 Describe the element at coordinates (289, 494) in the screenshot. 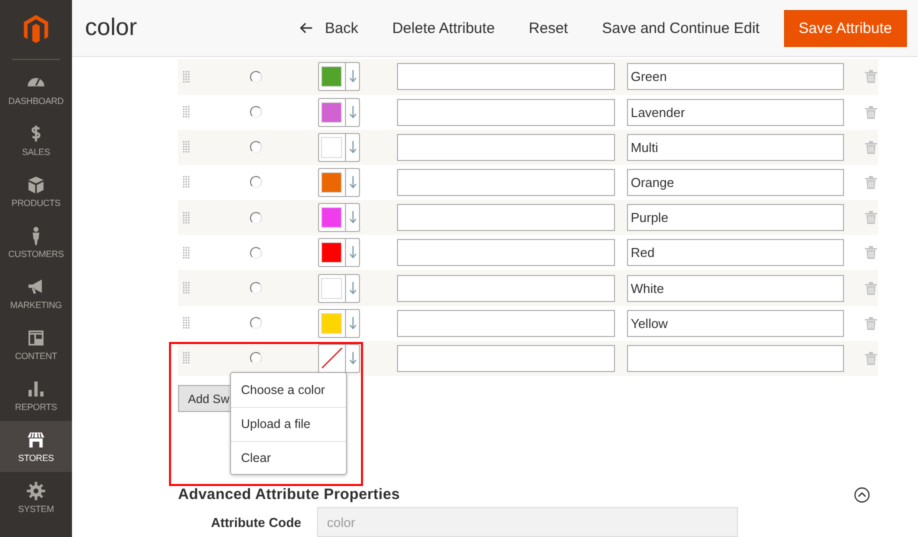

I see `section-title: Advanced Attribute Properties` at that location.